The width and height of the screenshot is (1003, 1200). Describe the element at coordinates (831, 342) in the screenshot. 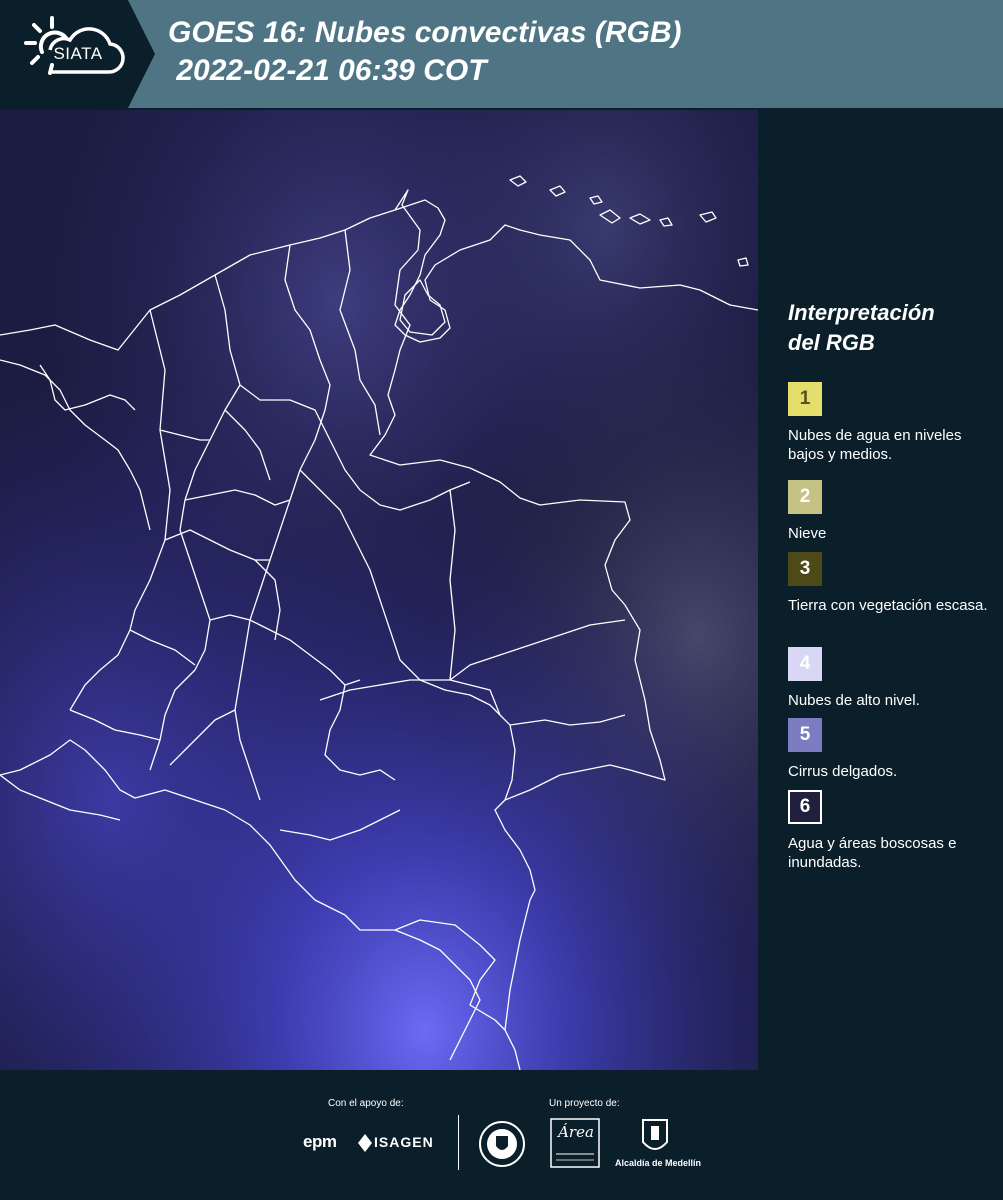

I see `legend-title-line-2: del RGB` at that location.